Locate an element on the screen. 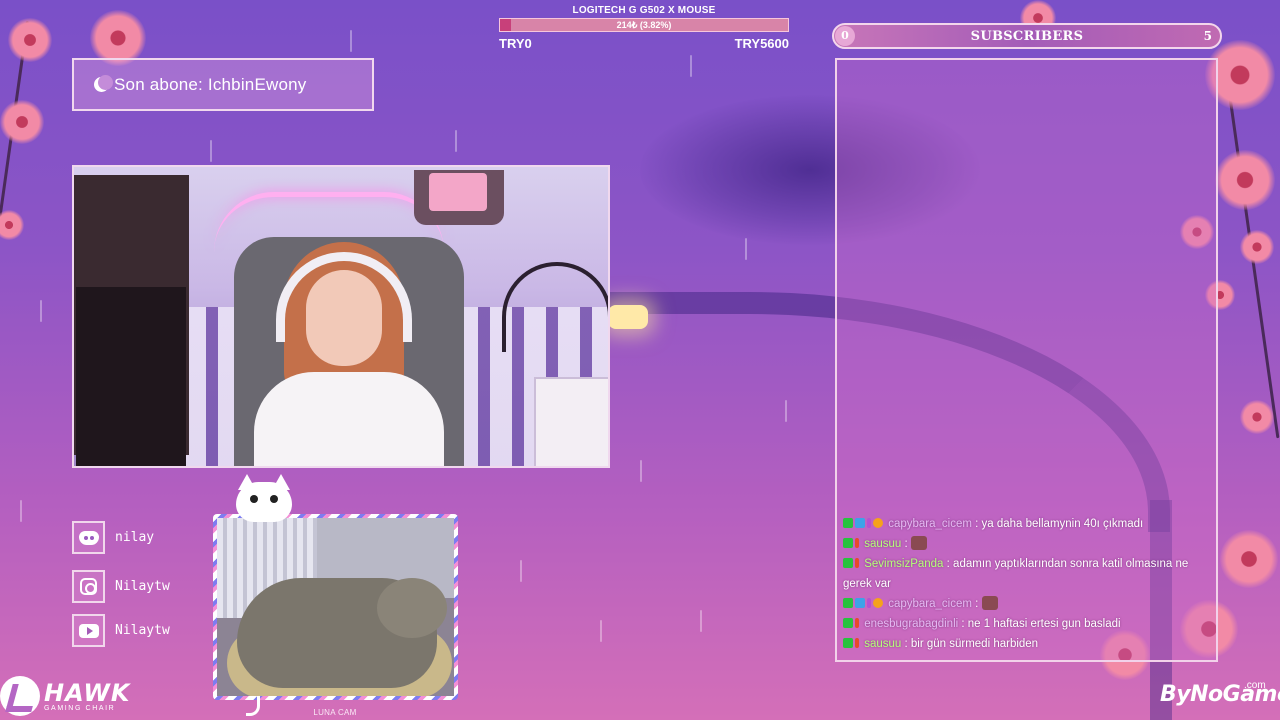 The width and height of the screenshot is (1280, 720). last-subscriber-text: Son abone: IchbinEwony is located at coordinates (210, 84).